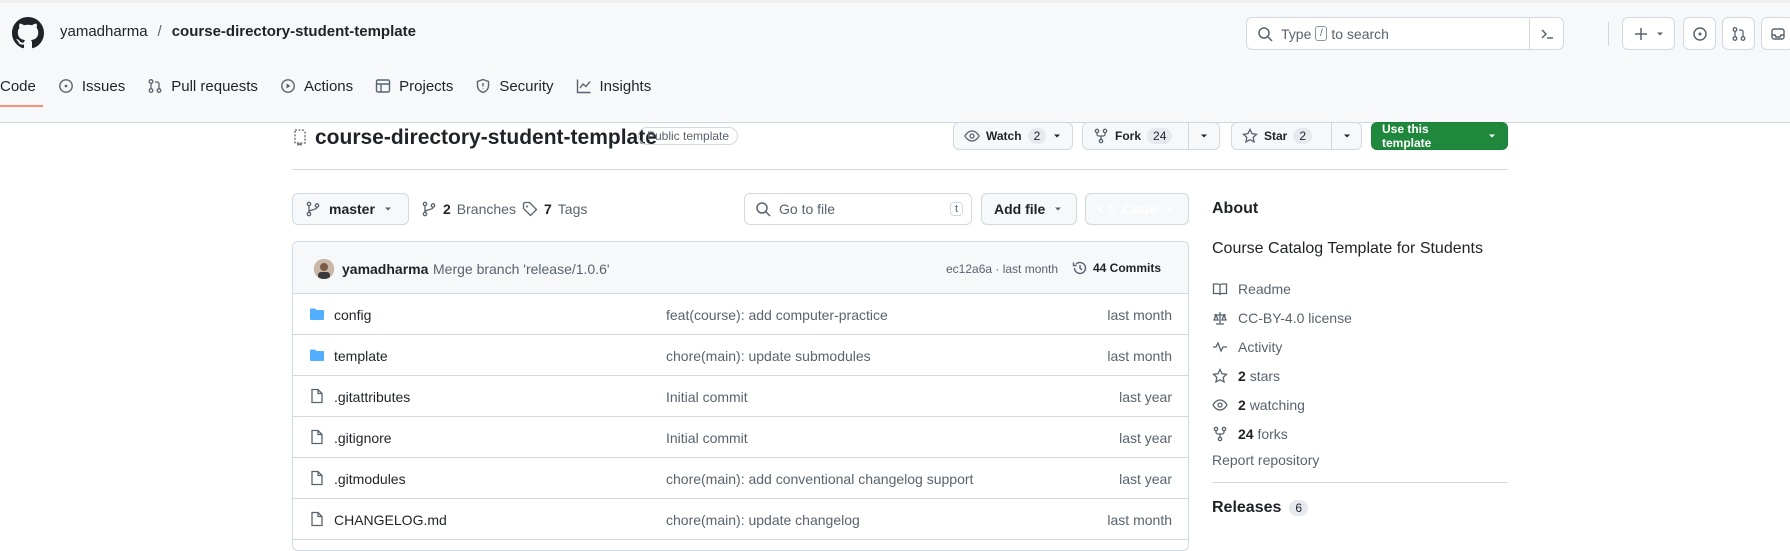 The image size is (1790, 551). Describe the element at coordinates (1360, 375) in the screenshot. I see `stars-link: 2 stars` at that location.